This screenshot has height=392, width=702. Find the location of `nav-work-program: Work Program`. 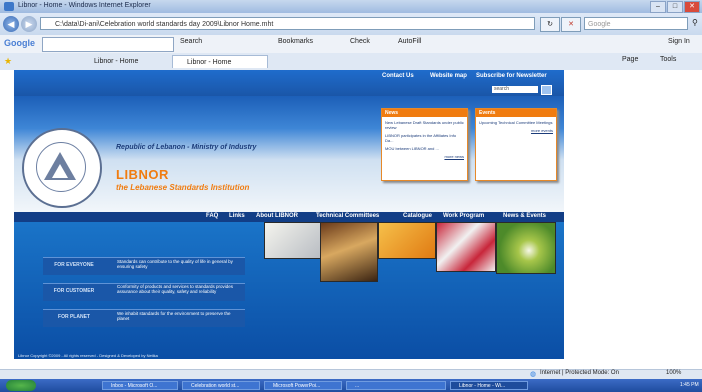

nav-work-program: Work Program is located at coordinates (463, 216).